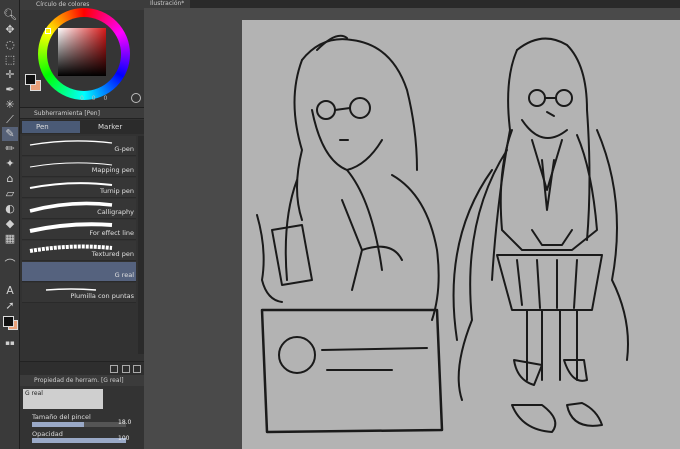 Image resolution: width=680 pixels, height=449 pixels. I want to click on eyedropper-icon: ✒, so click(10, 90).